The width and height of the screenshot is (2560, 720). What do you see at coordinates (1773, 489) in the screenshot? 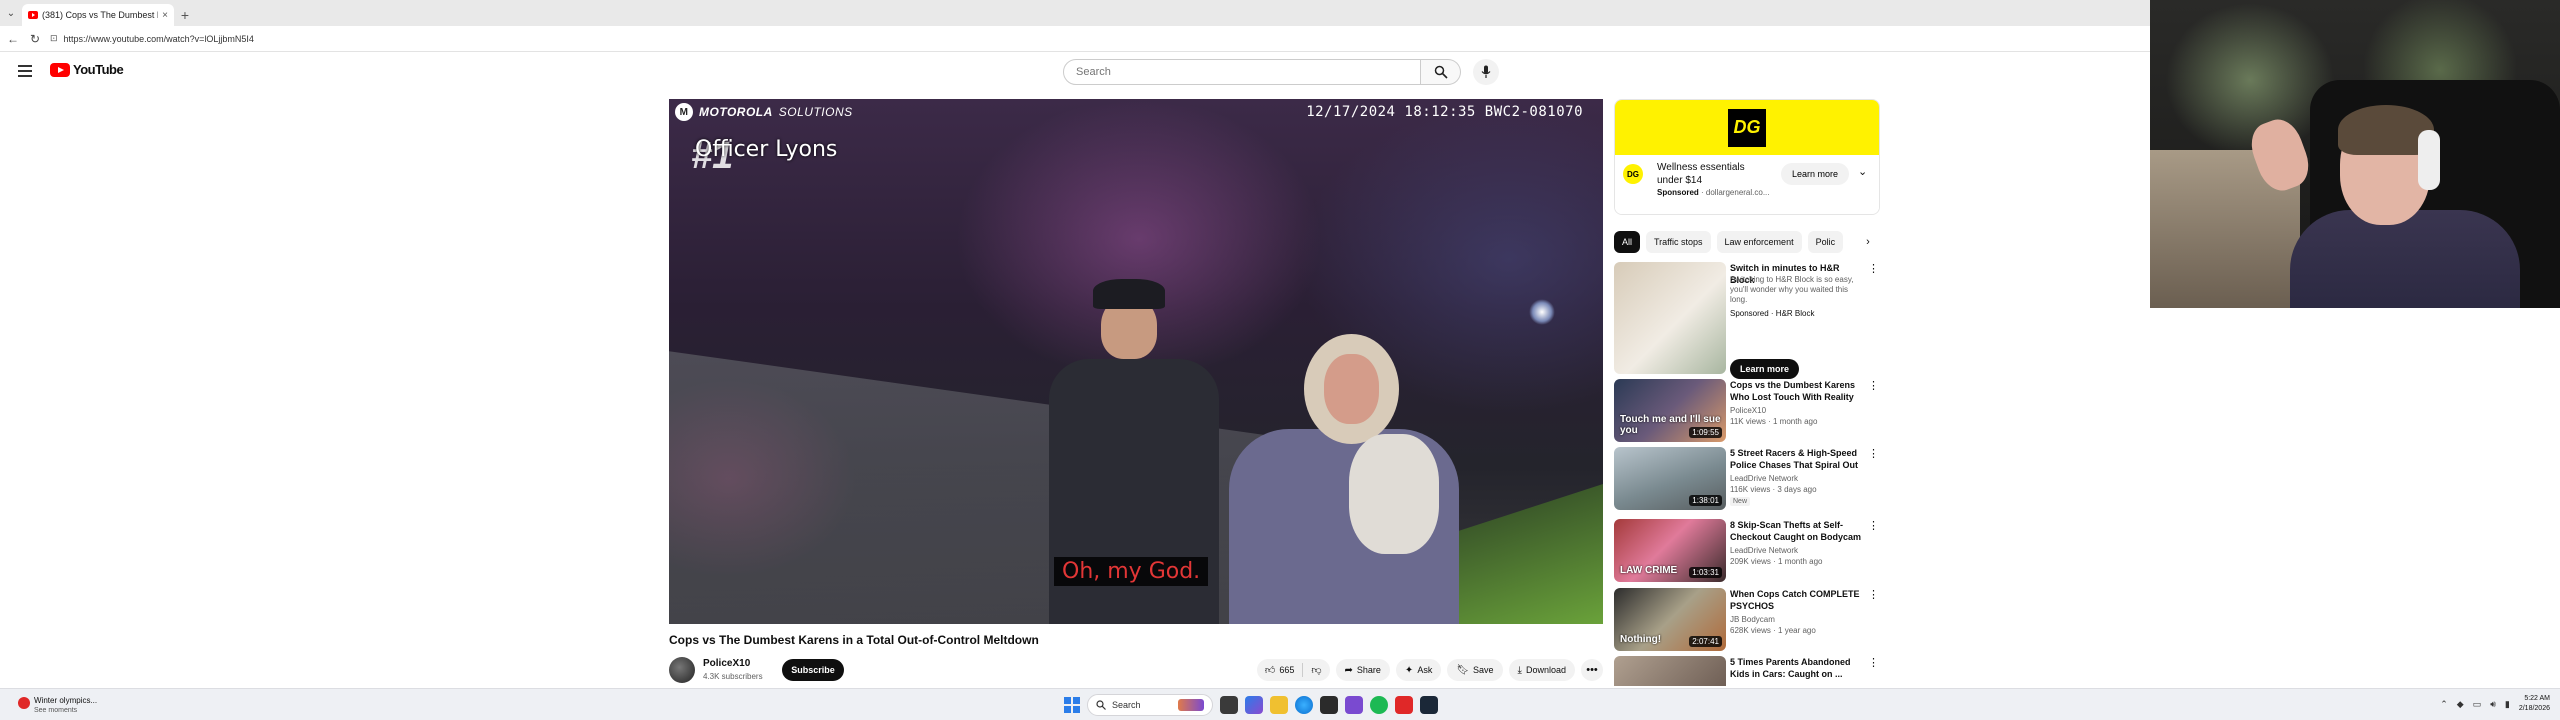
I see `rec-stats: 116K views · 3 days ago` at bounding box center [1773, 489].